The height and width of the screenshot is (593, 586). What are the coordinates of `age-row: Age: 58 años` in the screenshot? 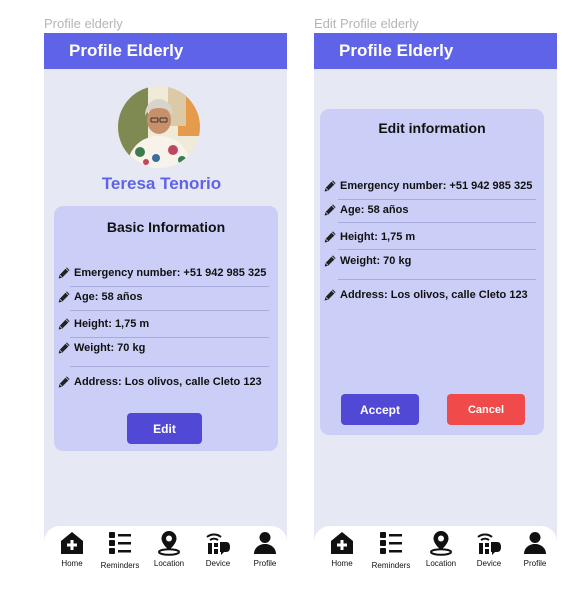 It's located at (99, 297).